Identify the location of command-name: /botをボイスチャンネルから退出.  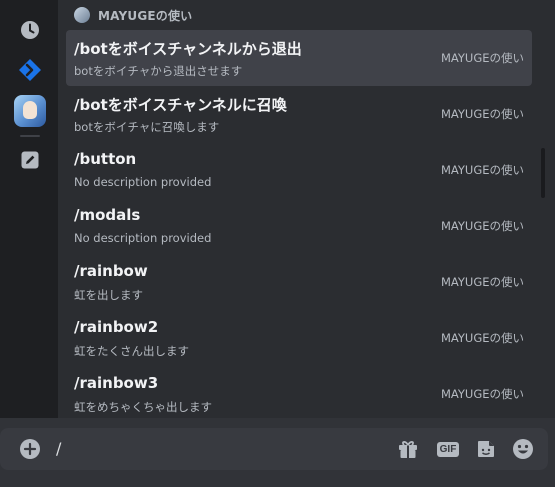
(188, 49).